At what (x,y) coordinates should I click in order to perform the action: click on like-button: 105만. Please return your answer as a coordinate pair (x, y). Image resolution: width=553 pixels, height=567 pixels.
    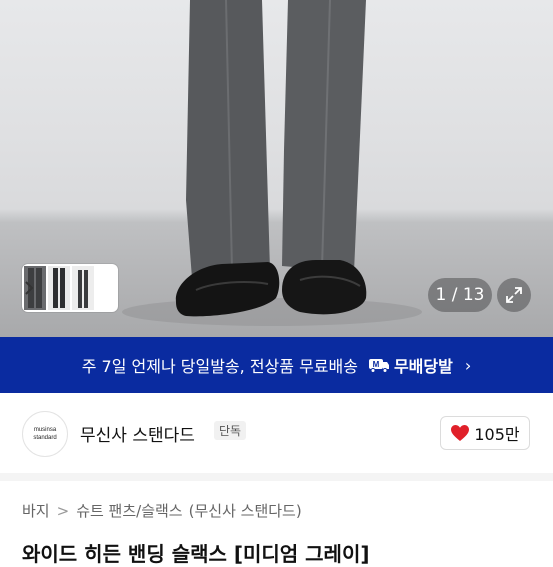
    Looking at the image, I should click on (485, 433).